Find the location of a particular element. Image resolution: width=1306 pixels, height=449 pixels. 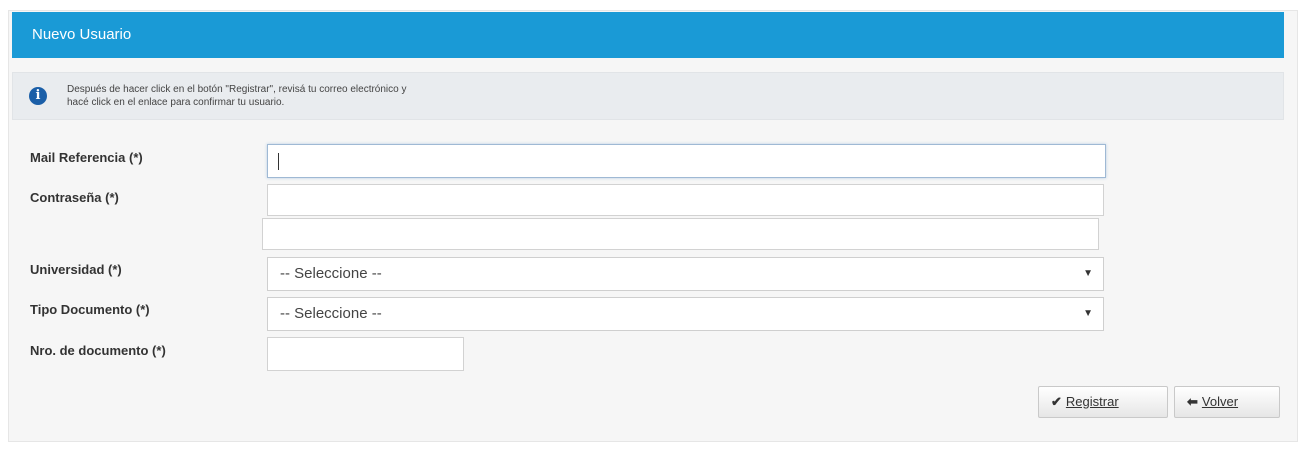

register-button: ✔ Registrar is located at coordinates (1103, 402).